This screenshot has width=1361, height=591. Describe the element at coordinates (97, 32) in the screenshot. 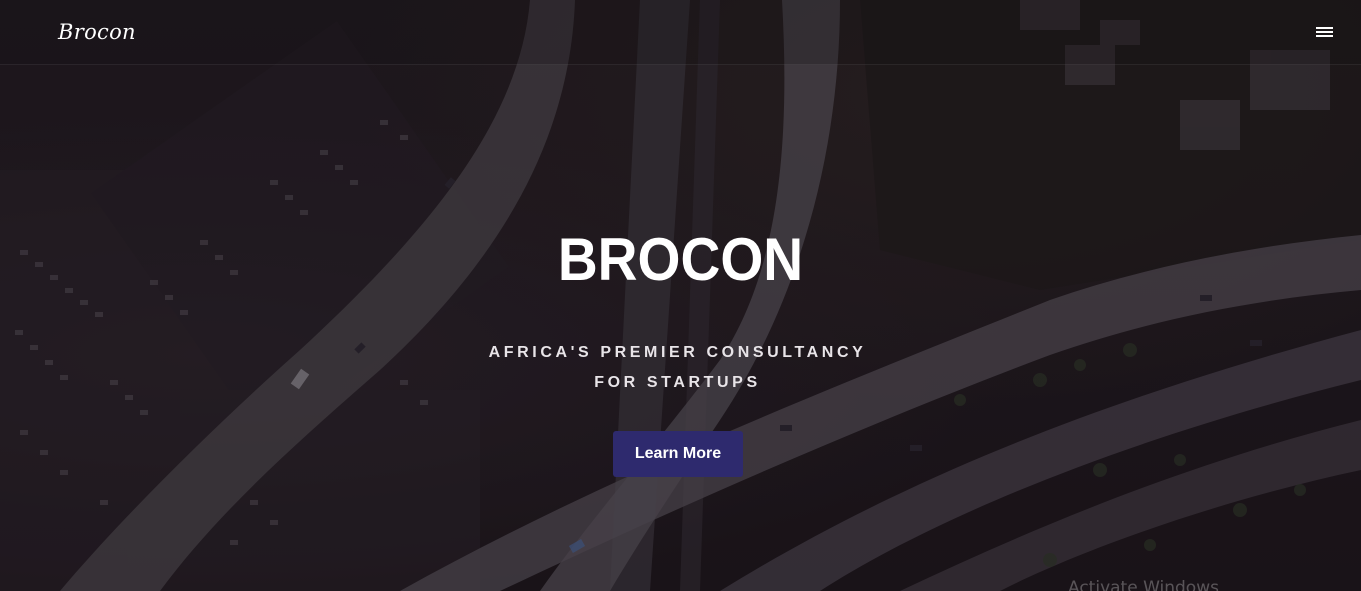

I see `brand-logo-link: Brocon` at that location.